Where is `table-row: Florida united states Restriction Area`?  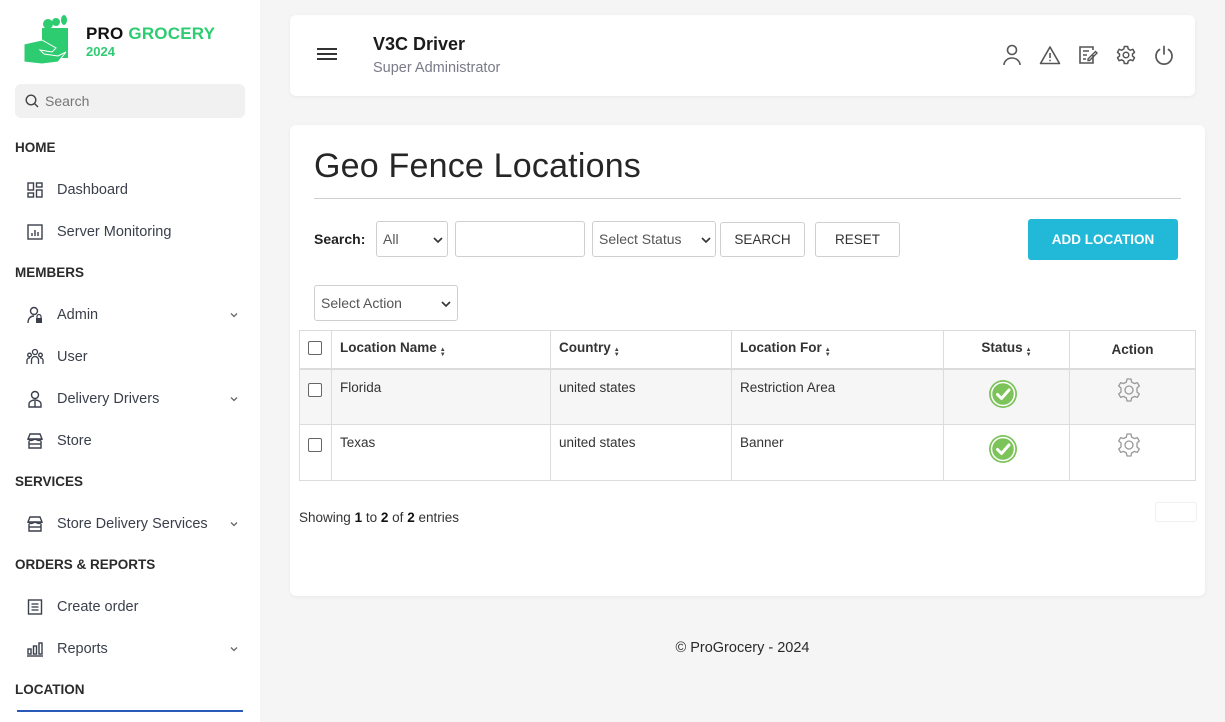
table-row: Florida united states Restriction Area is located at coordinates (747, 396).